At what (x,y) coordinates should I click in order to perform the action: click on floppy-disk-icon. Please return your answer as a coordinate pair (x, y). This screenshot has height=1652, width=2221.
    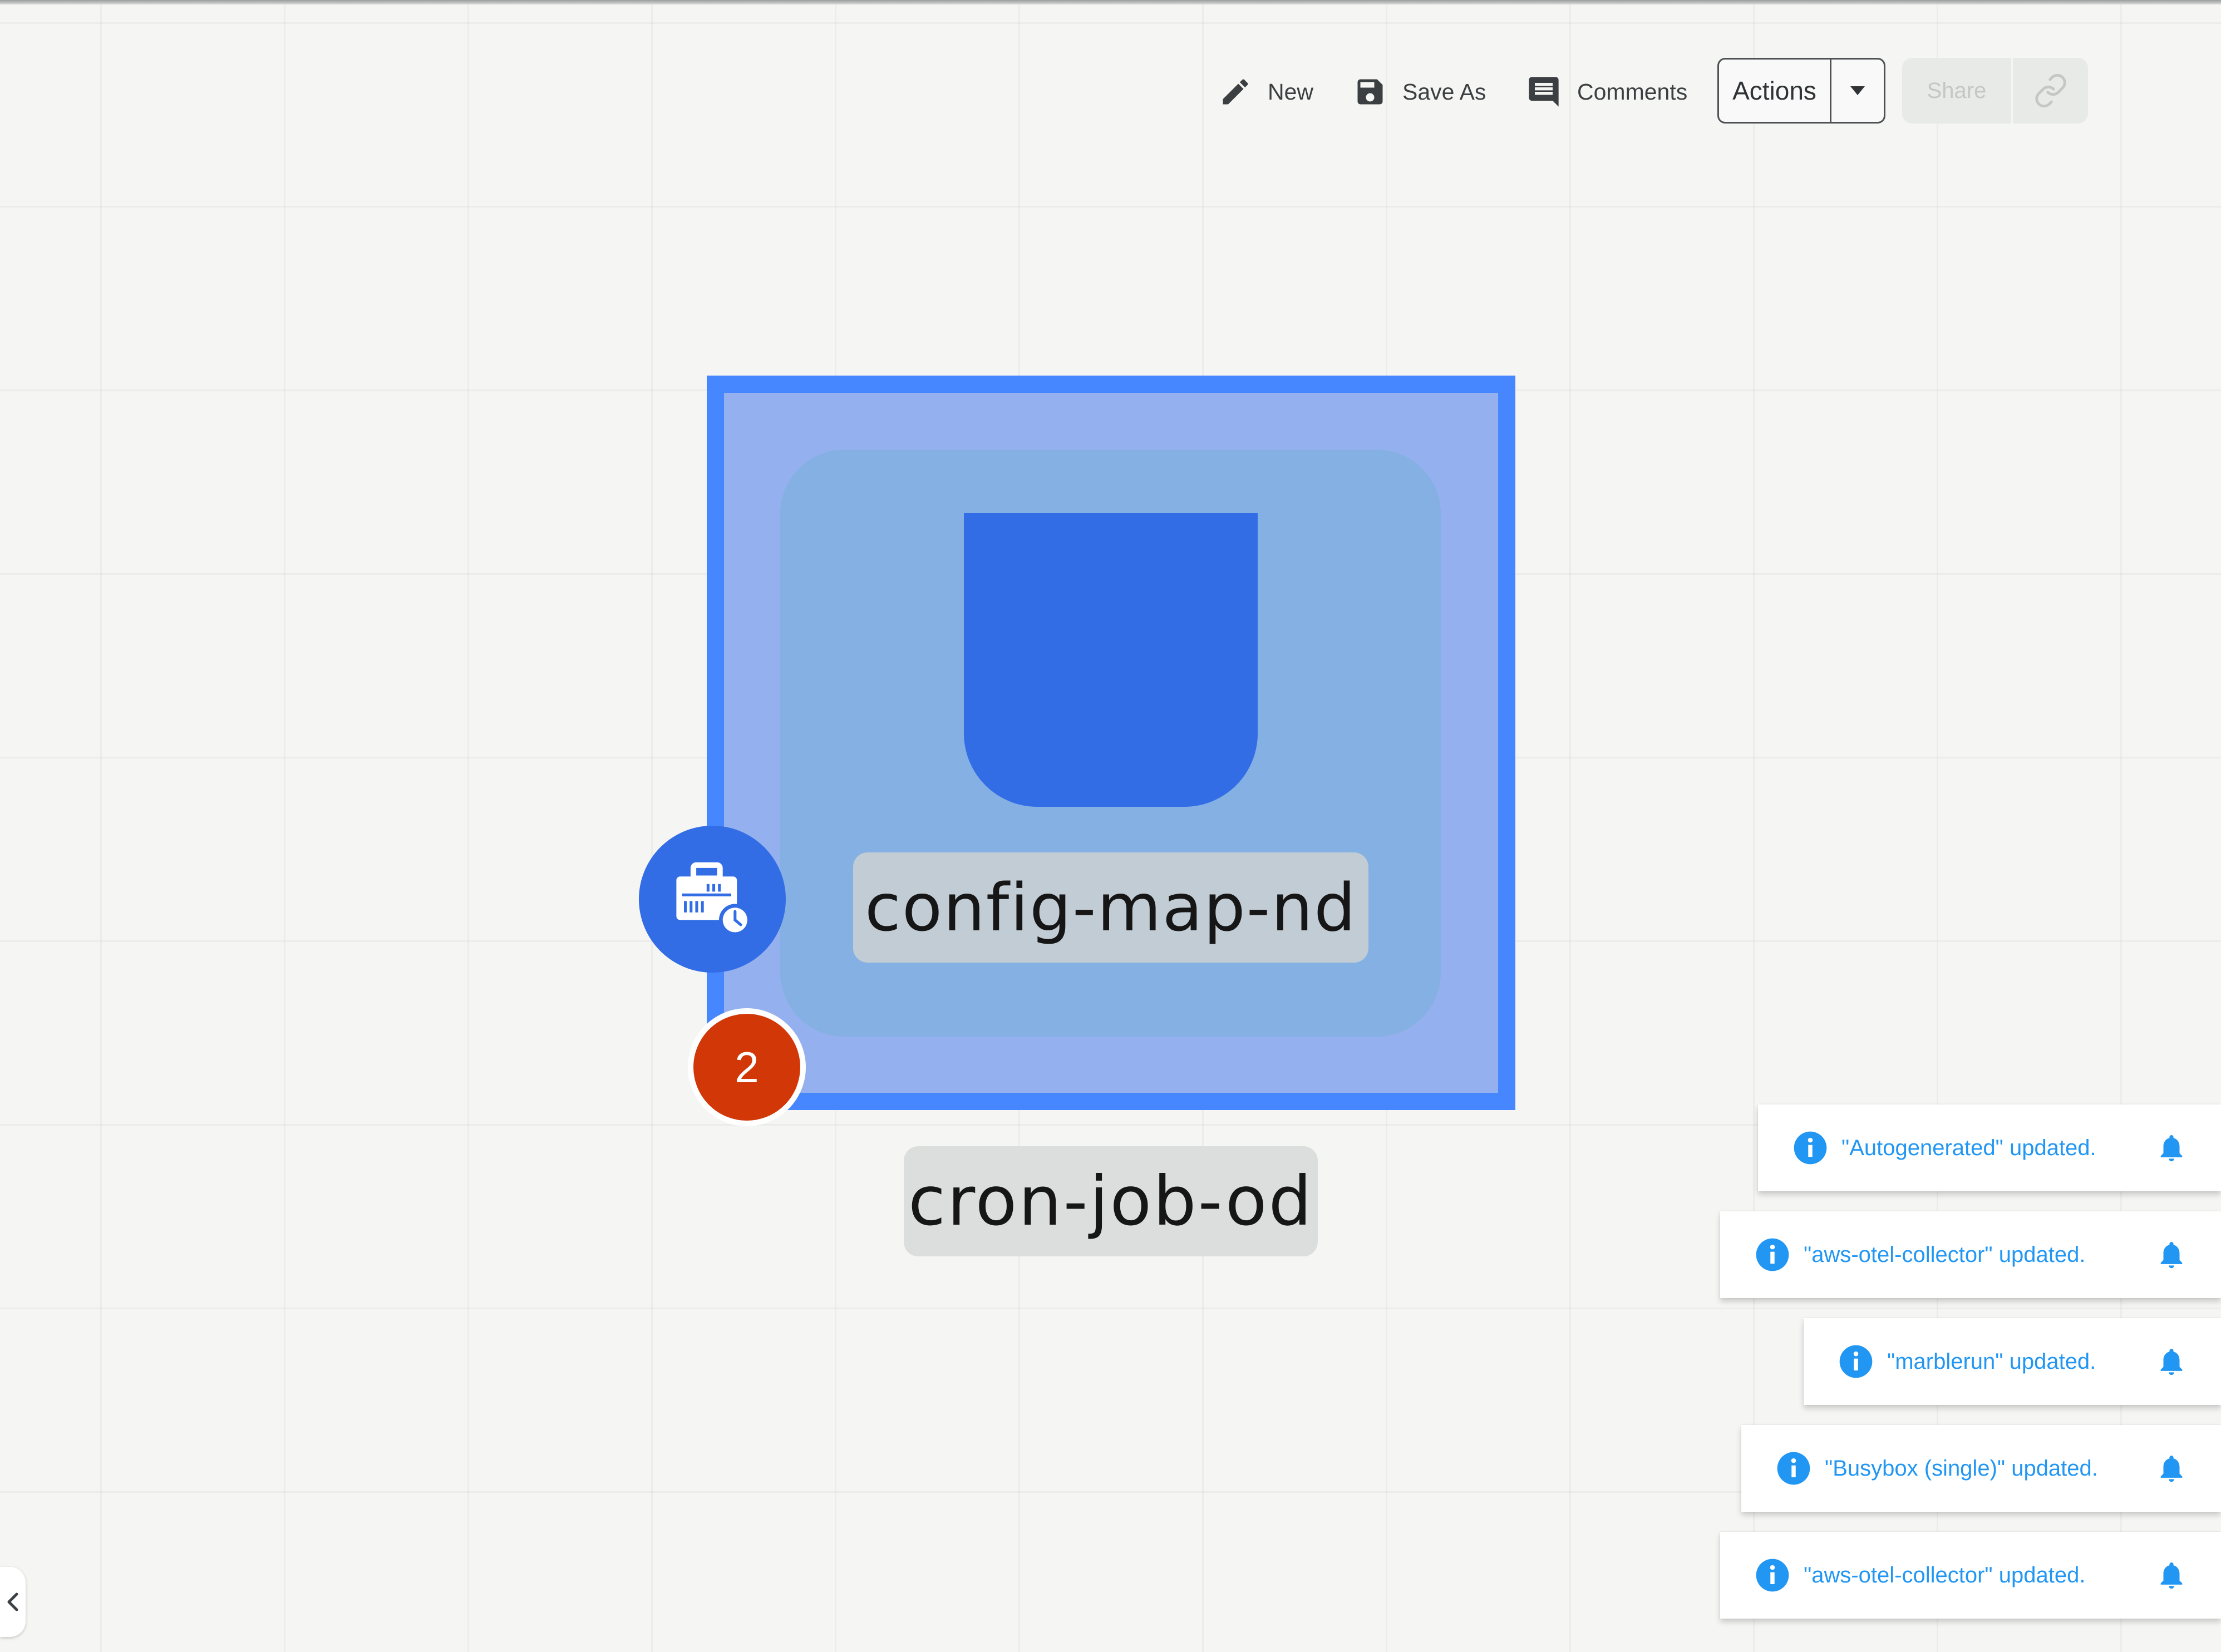
    Looking at the image, I should click on (1370, 92).